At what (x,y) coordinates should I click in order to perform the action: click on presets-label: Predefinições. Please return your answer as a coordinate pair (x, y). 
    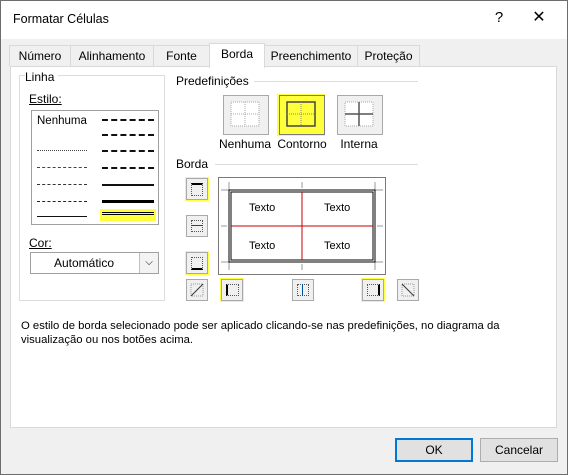
    Looking at the image, I should click on (214, 81).